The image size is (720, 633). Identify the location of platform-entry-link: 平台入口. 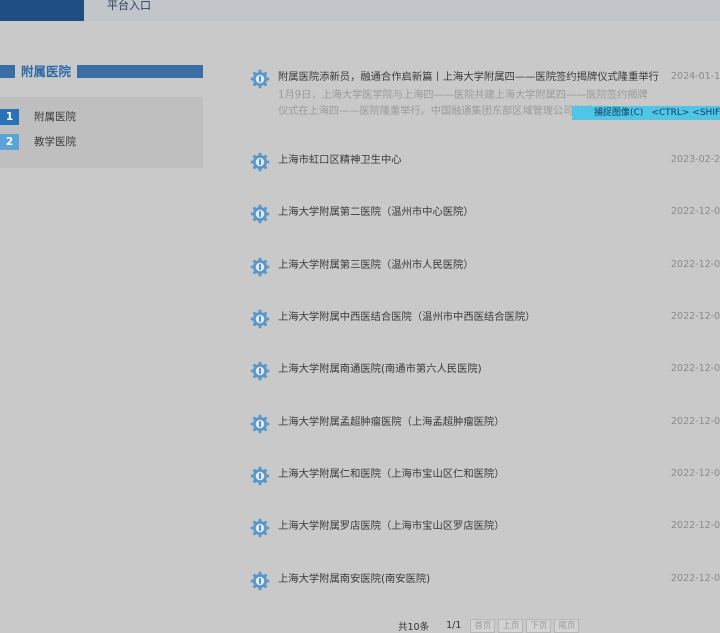
(129, 6).